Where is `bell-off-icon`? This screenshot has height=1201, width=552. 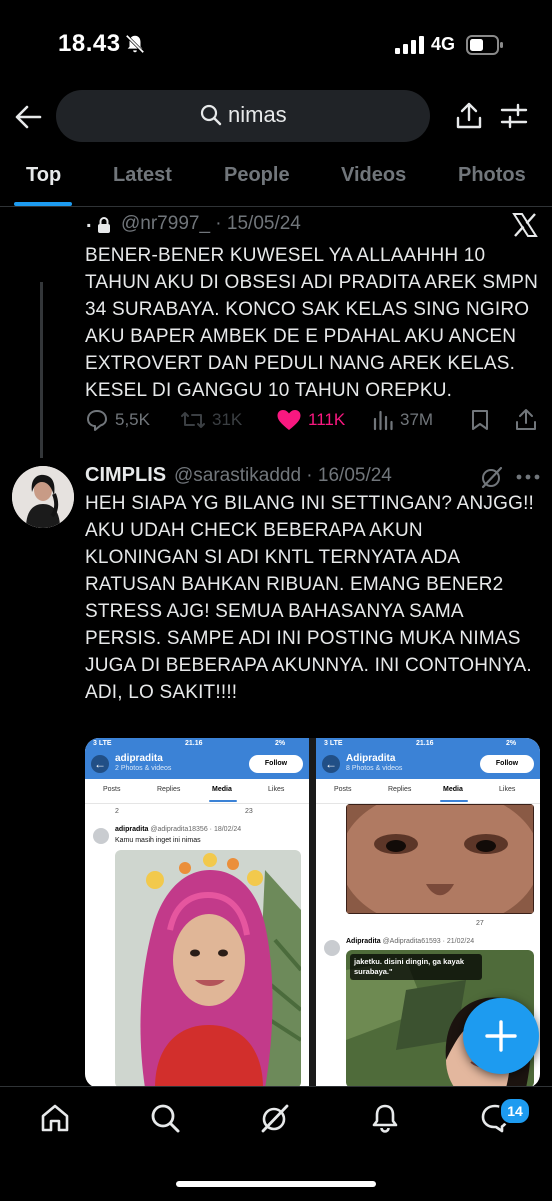
bell-off-icon is located at coordinates (135, 44).